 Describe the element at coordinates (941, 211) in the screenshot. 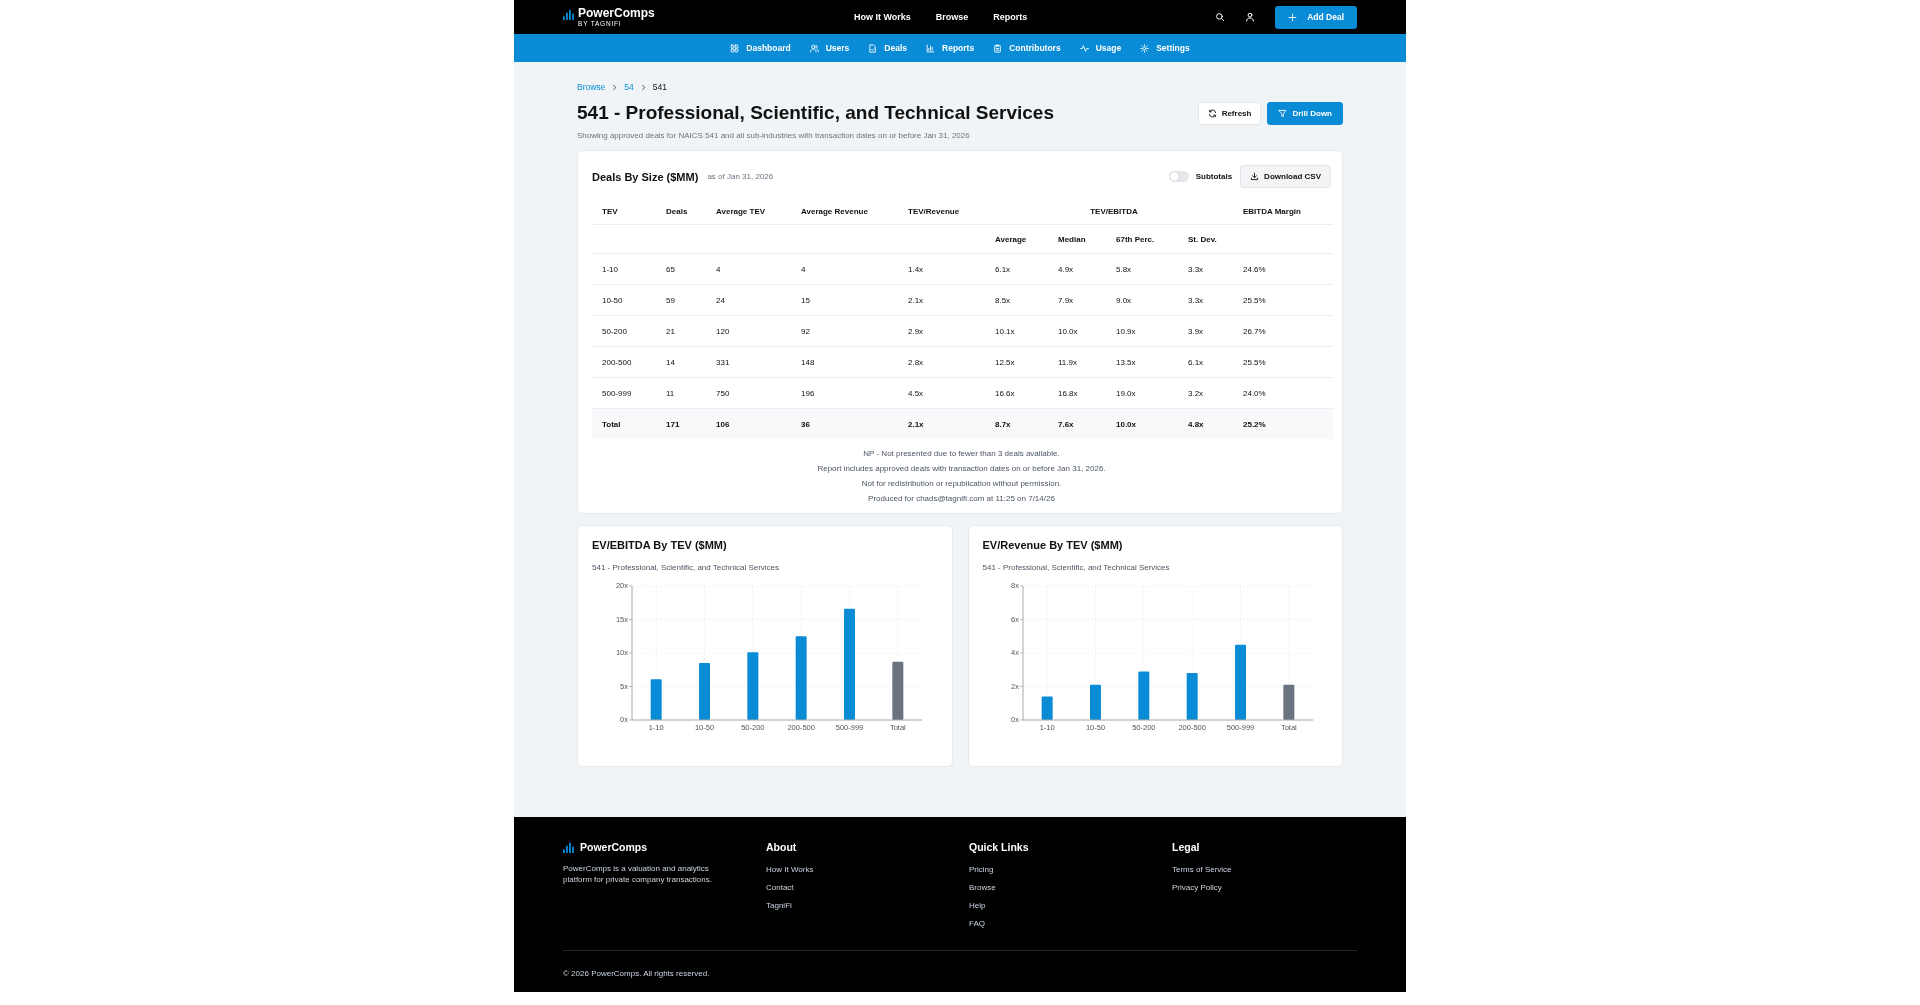

I see `column-header: TEV/Revenue` at that location.